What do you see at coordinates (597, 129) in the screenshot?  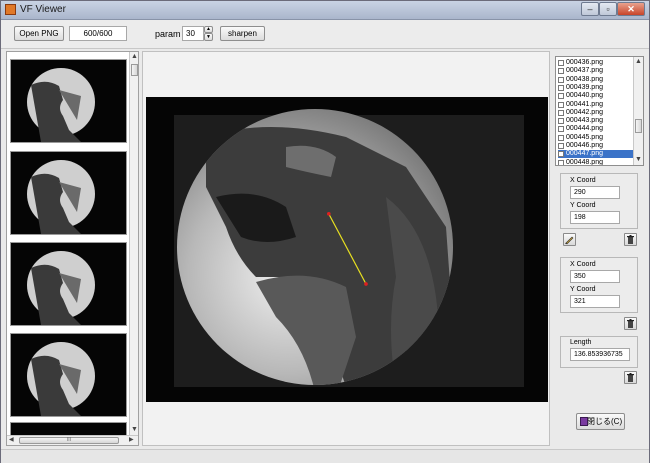 I see `file-list-item: 000444.png` at bounding box center [597, 129].